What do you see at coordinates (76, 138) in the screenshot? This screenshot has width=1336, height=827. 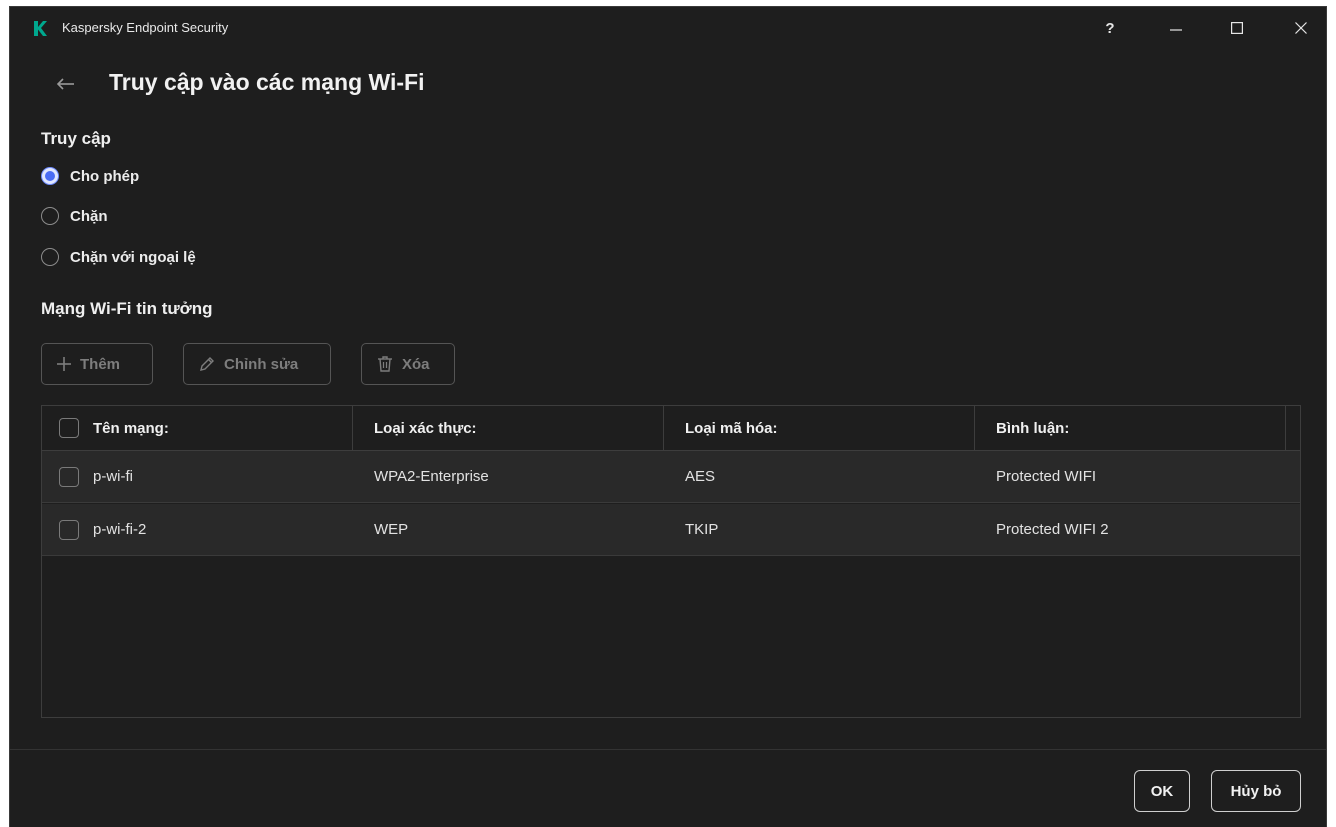 I see `access-heading: Truy cập` at bounding box center [76, 138].